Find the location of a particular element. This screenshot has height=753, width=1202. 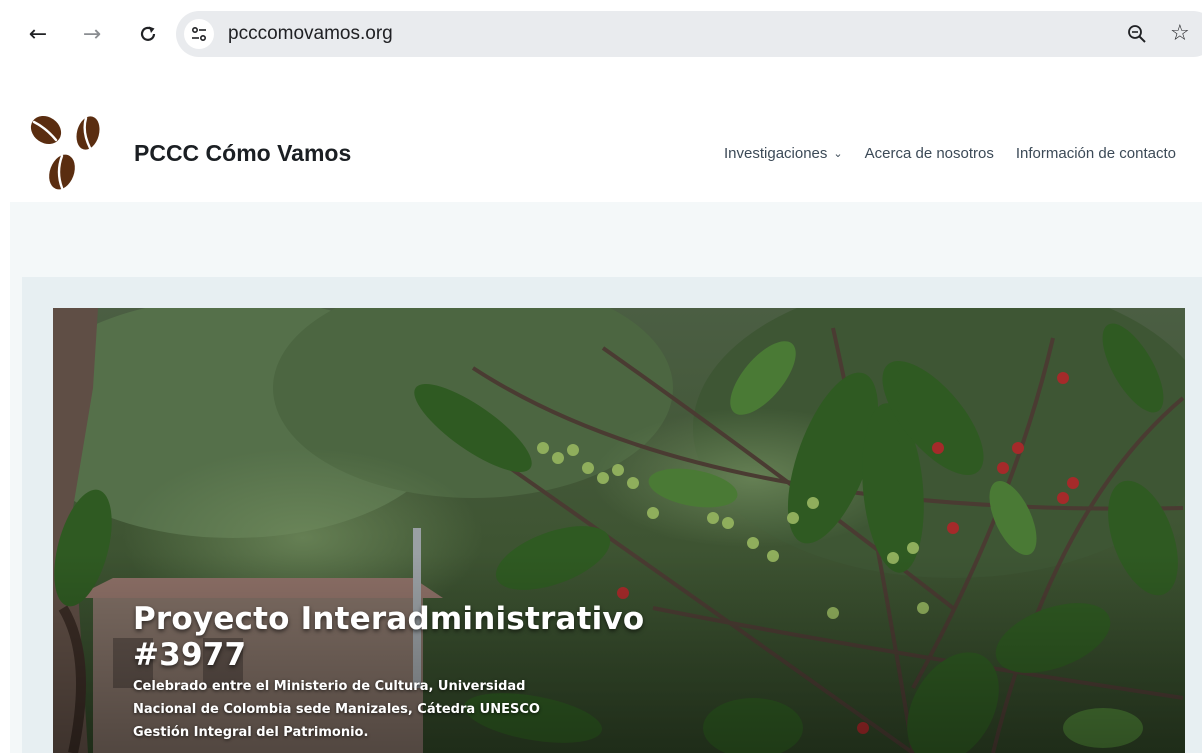

reload-button is located at coordinates (148, 34).